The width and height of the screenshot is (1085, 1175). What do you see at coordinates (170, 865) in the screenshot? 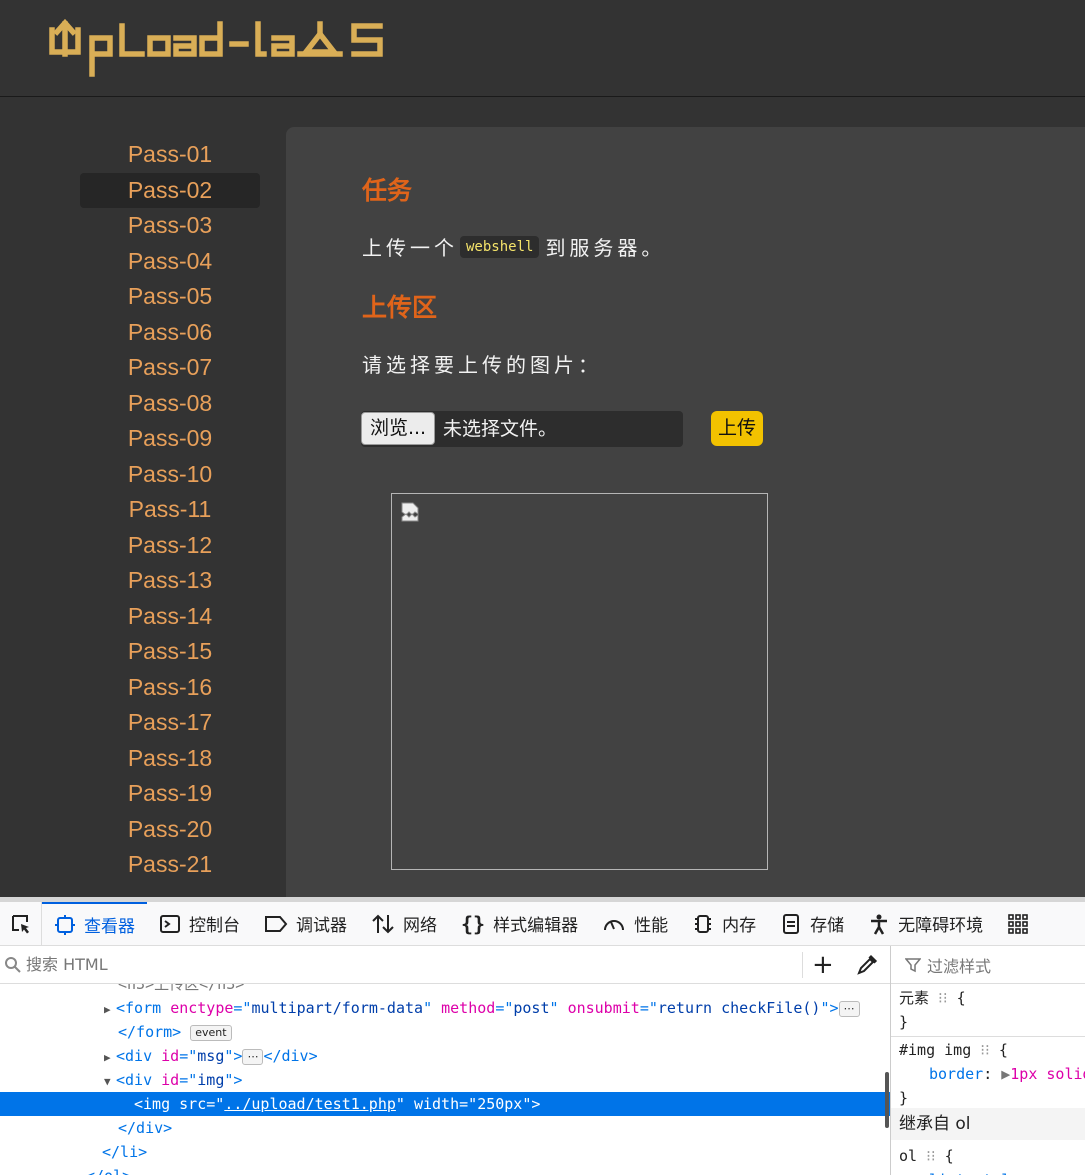
I see `sidebar-item-pass-21: Pass-21` at bounding box center [170, 865].